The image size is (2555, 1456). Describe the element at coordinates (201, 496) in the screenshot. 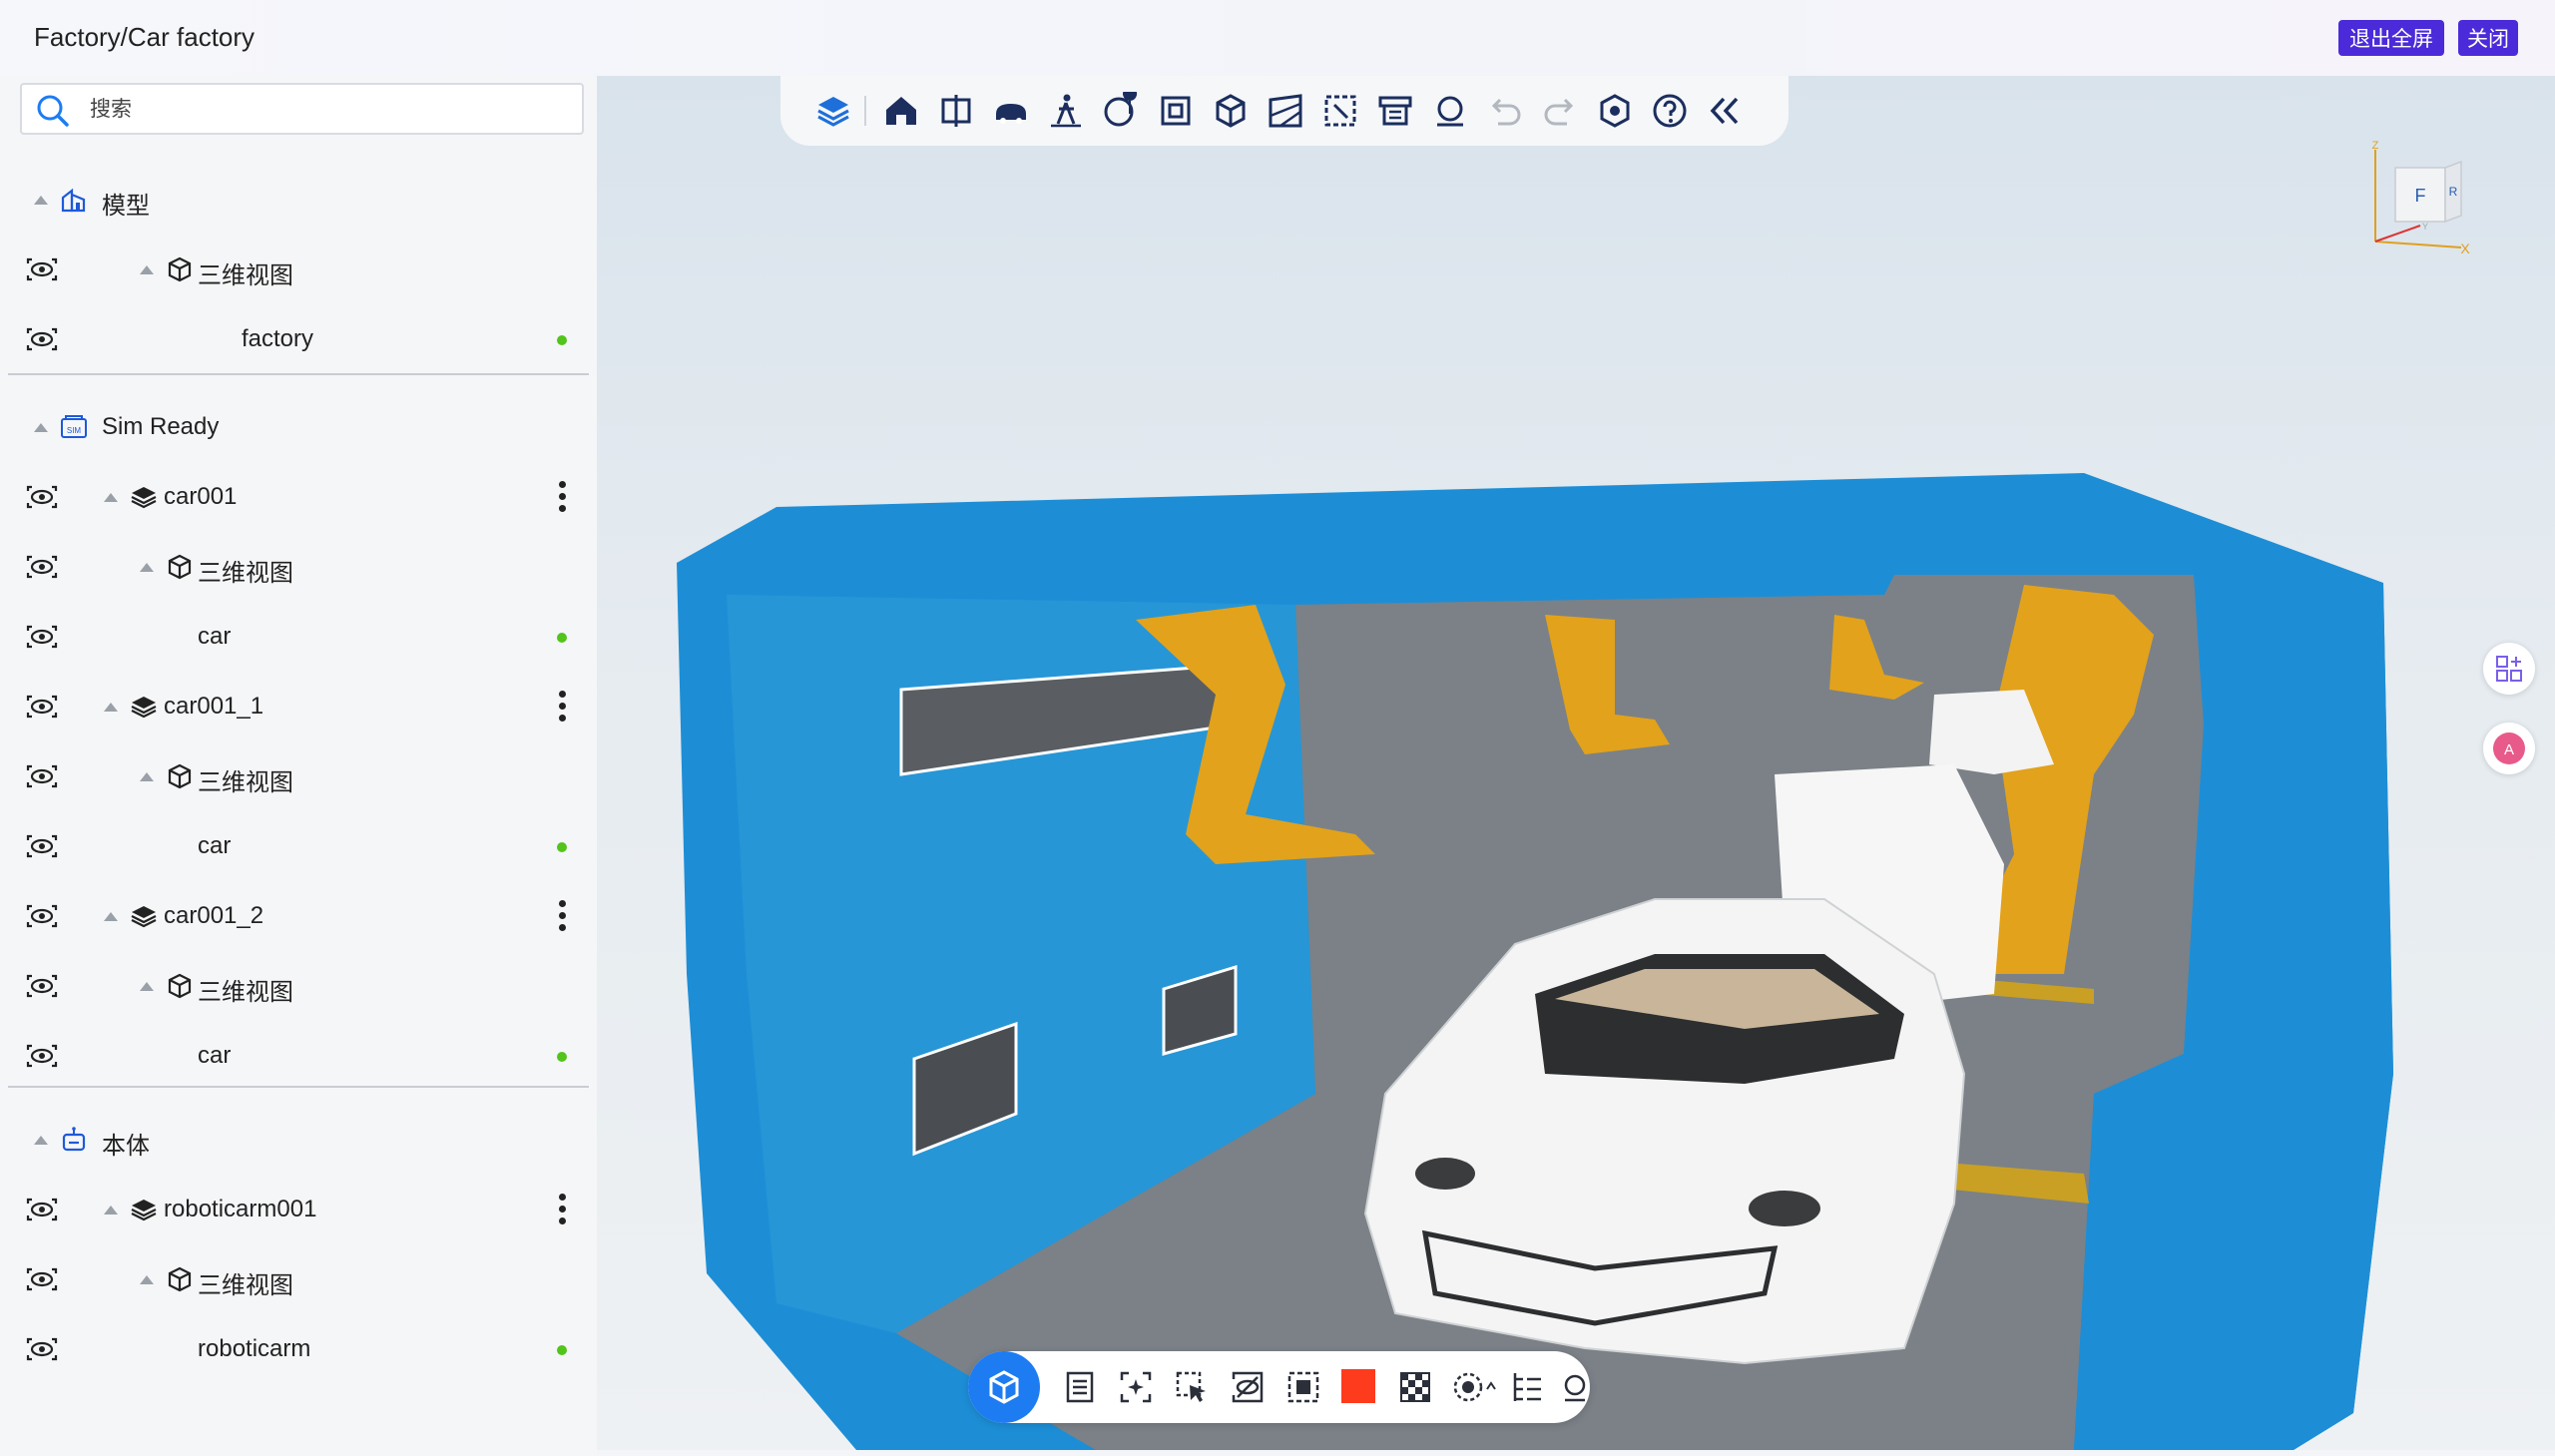

I see `tree-item-label: car001` at that location.